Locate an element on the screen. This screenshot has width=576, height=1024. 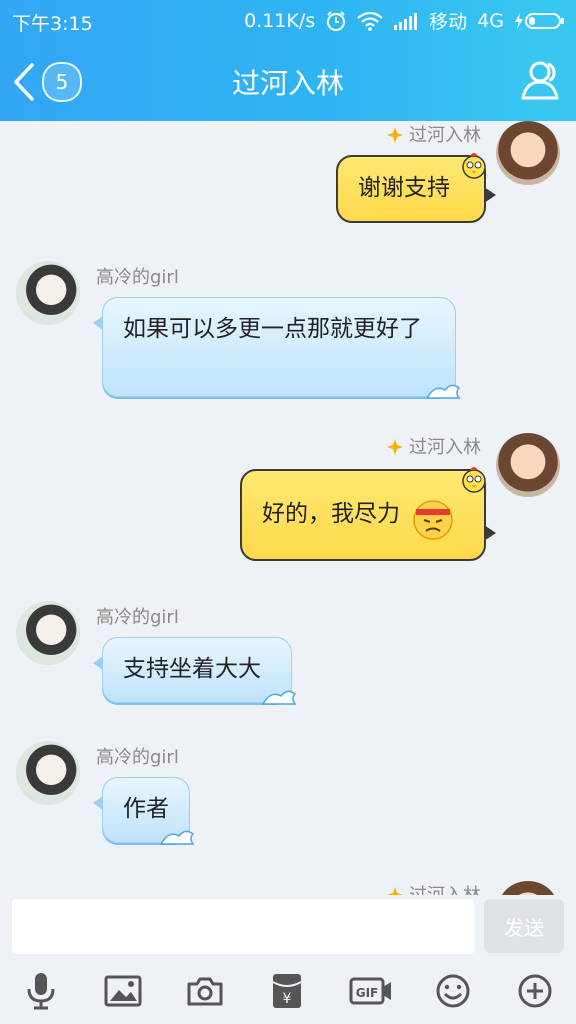
status-bar: 下午3:15 0.11K/s 移动 4G is located at coordinates (288, 21).